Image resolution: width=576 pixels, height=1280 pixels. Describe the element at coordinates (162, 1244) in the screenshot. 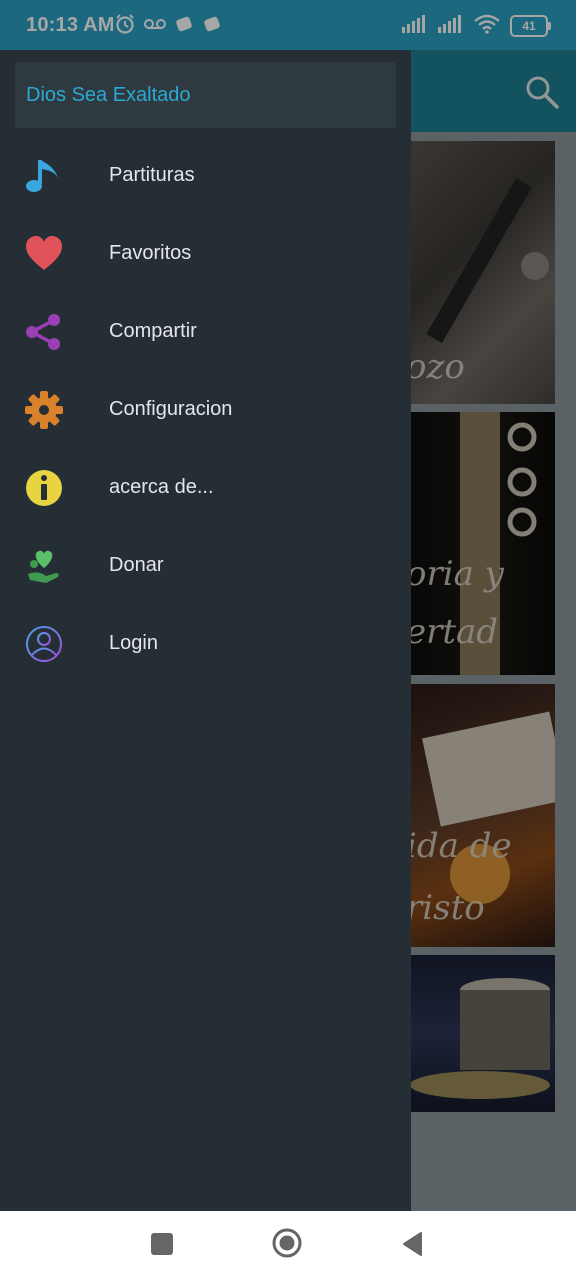

I see `recents-button` at that location.